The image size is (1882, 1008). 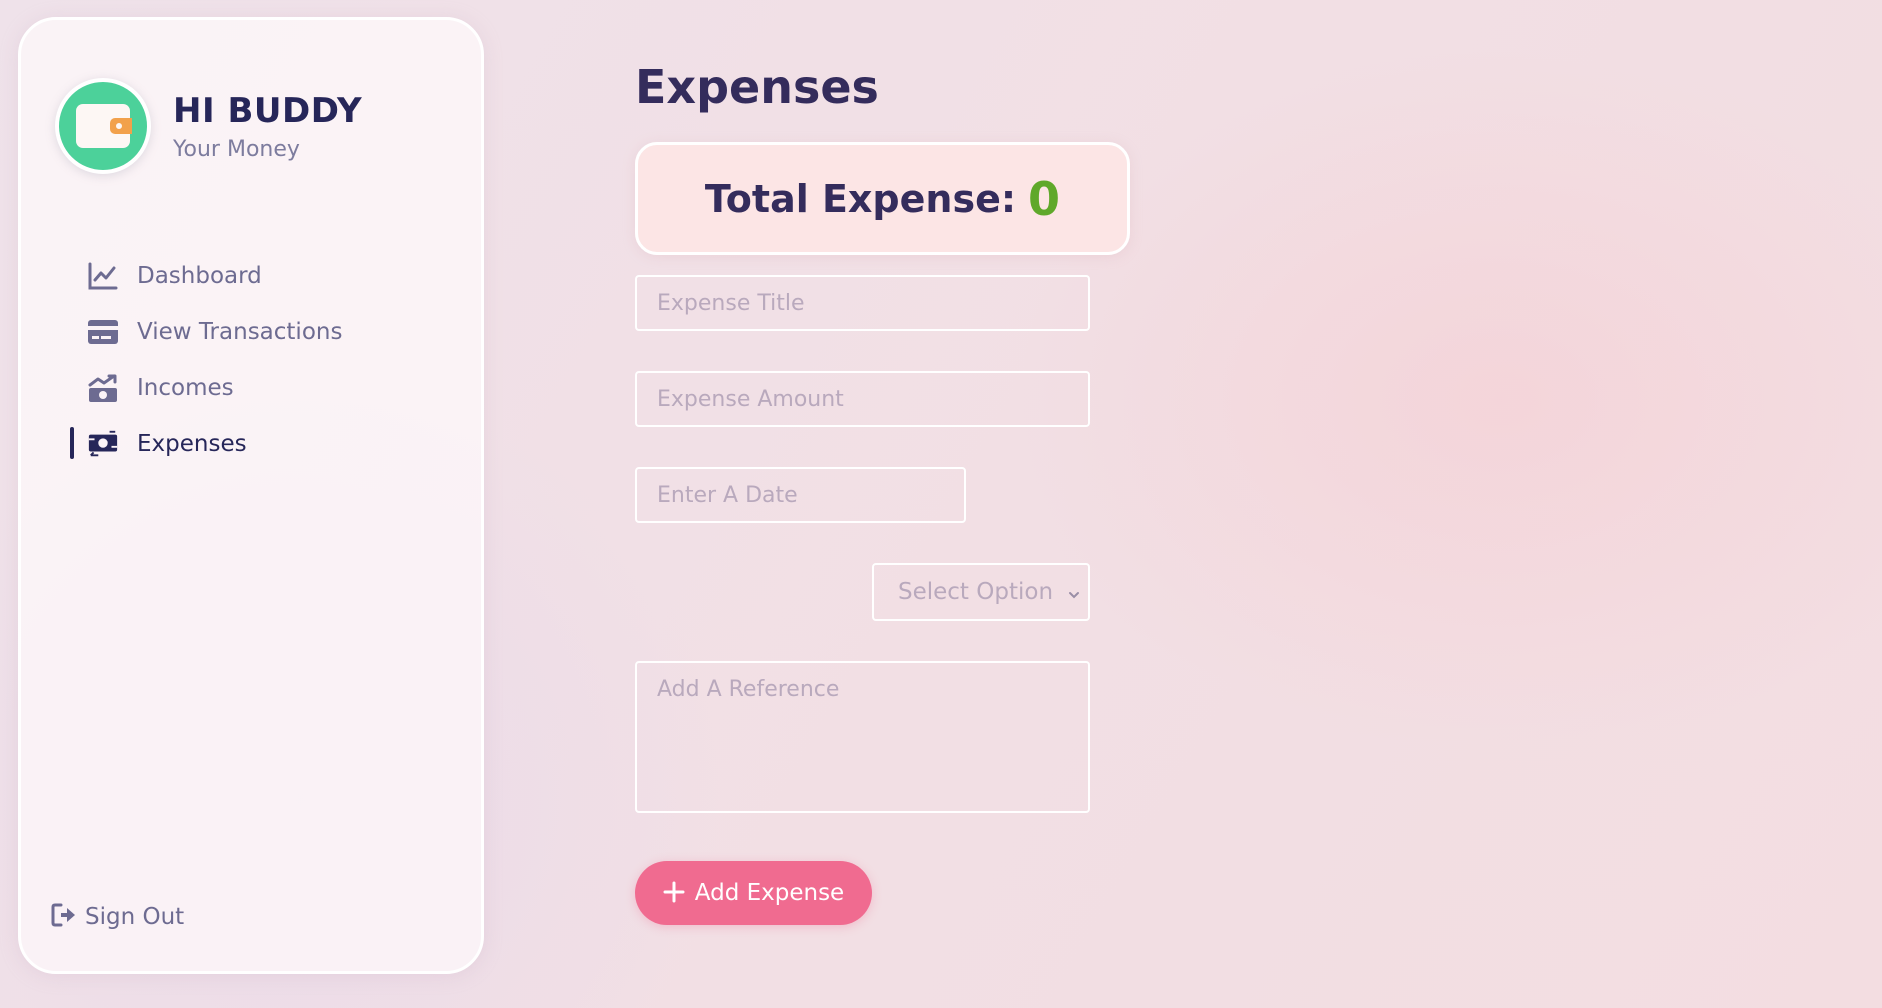 I want to click on sign-out-icon, so click(x=64, y=917).